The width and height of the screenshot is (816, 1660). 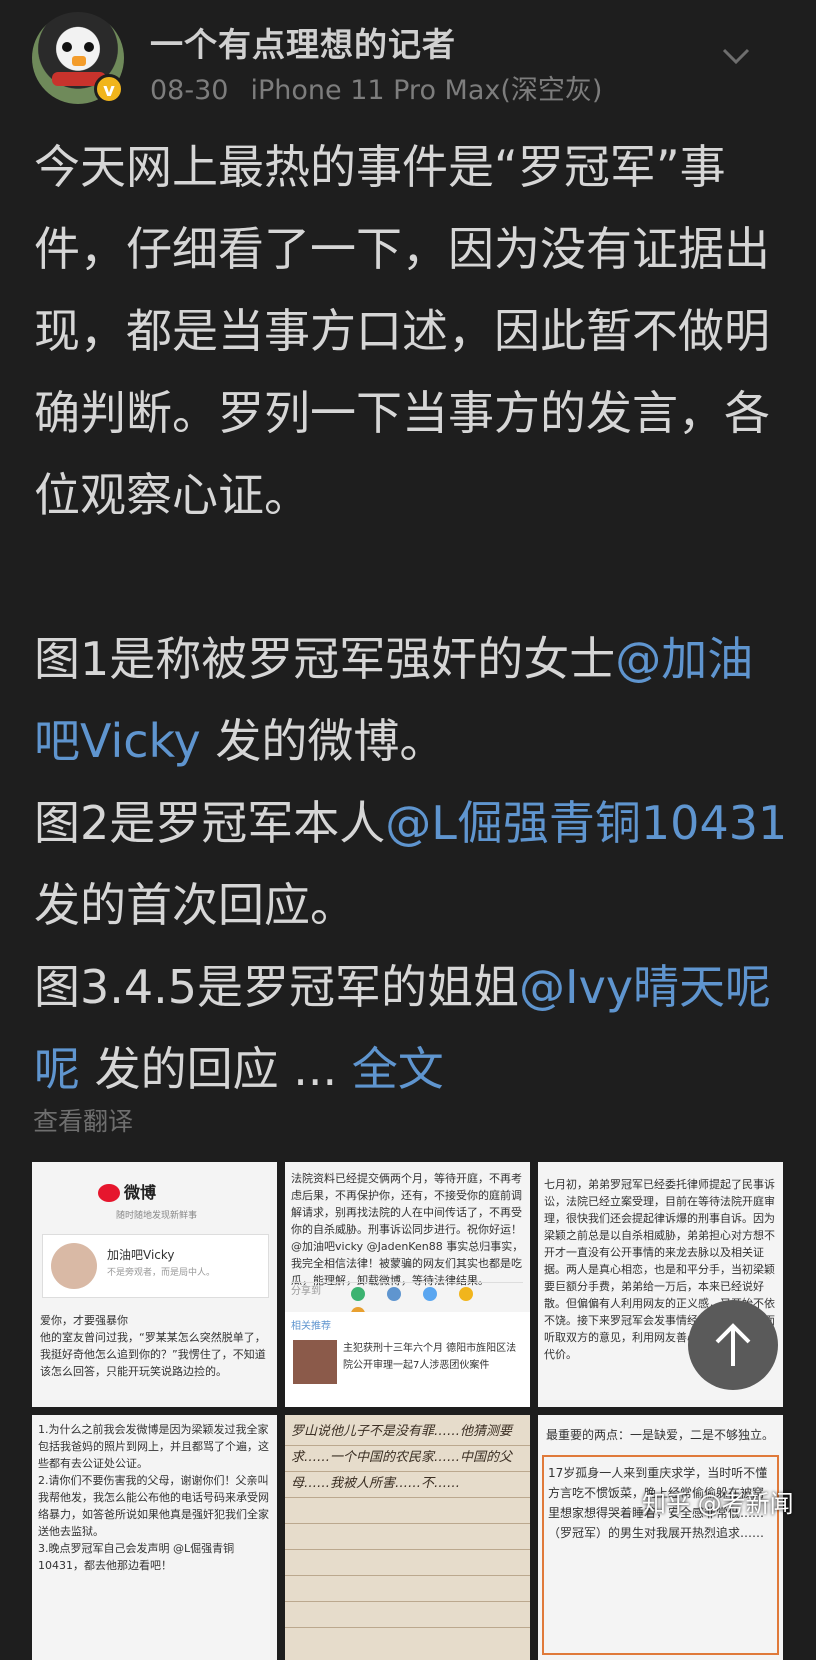 I want to click on full-text-link: 全文, so click(x=398, y=1069).